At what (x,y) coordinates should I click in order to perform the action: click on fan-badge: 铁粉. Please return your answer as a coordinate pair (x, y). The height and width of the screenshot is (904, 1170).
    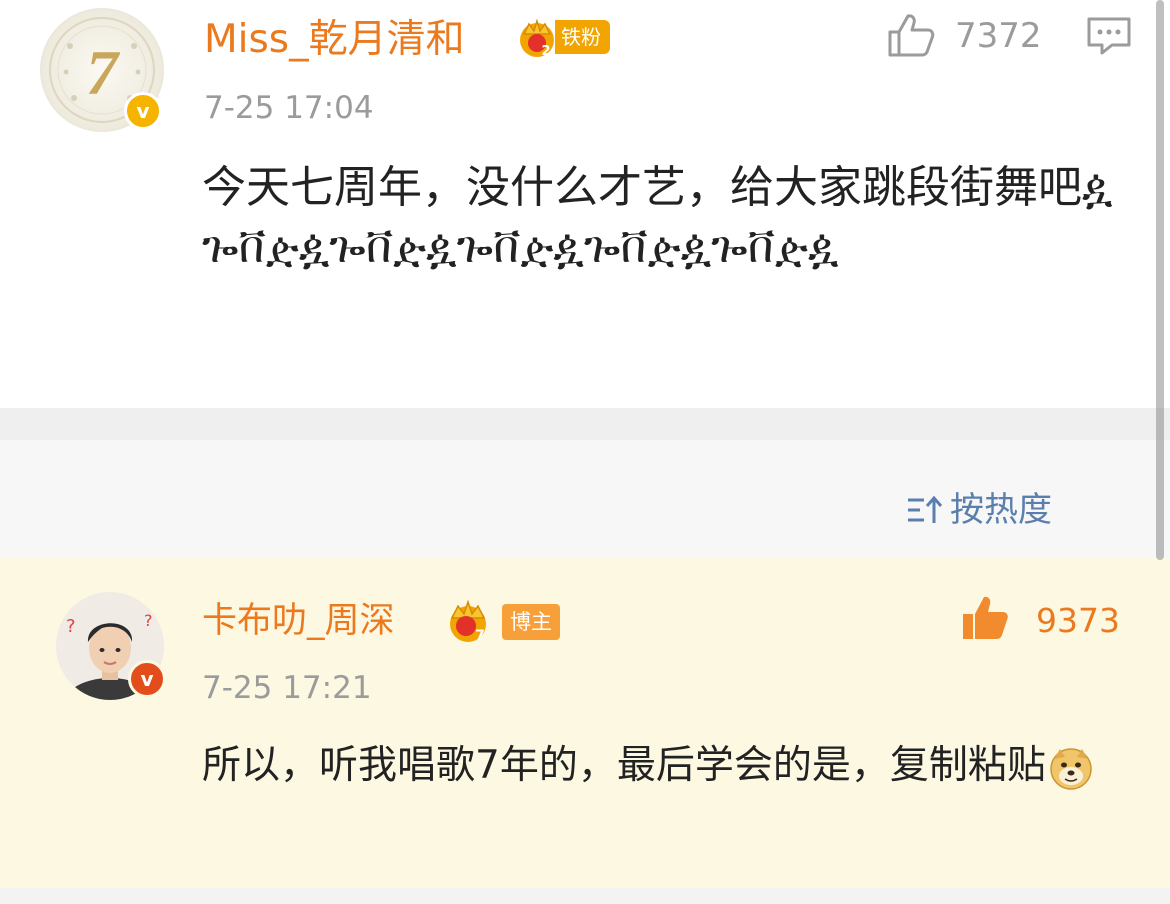
    Looking at the image, I should click on (582, 37).